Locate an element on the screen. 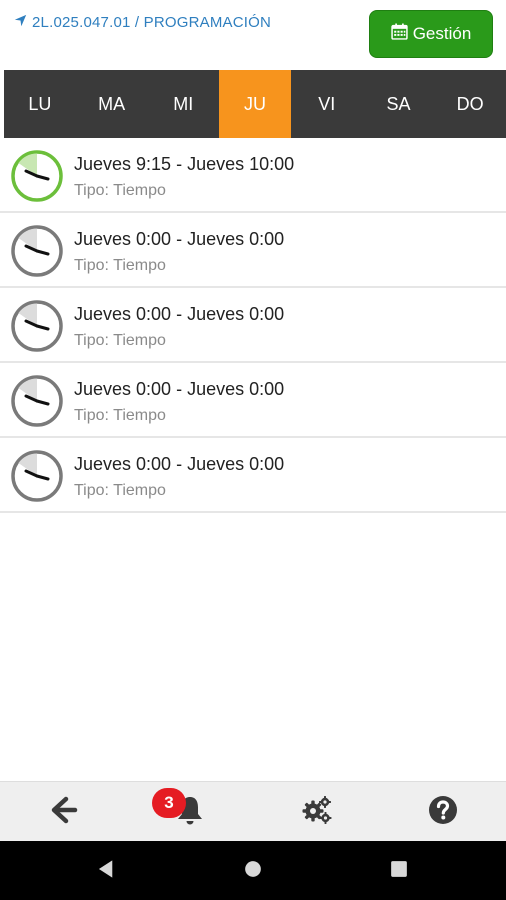 This screenshot has height=900, width=506. app-header: 2L.025.047.01 / PROGRAMACIÓN Gestión is located at coordinates (253, 35).